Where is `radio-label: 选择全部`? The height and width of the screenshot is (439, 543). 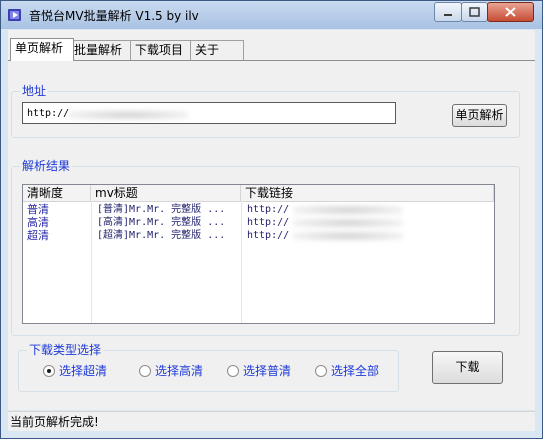 radio-label: 选择全部 is located at coordinates (355, 371).